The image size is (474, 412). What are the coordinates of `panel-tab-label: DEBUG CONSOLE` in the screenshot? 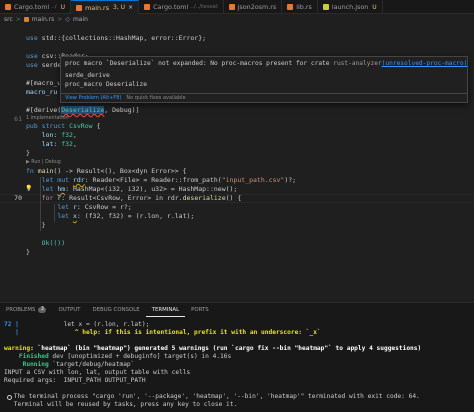 It's located at (116, 310).